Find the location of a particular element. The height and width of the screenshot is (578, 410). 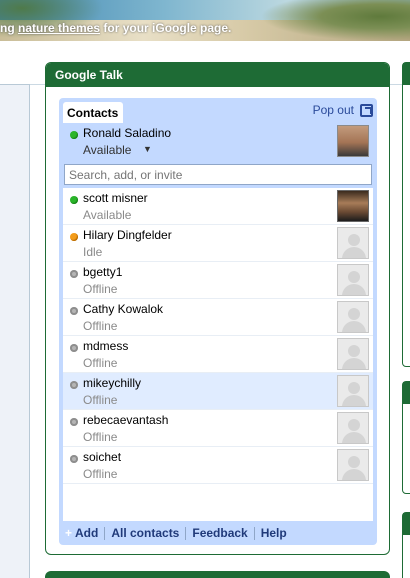

talk-footer: + Add All contacts Feedback Help is located at coordinates (218, 533).